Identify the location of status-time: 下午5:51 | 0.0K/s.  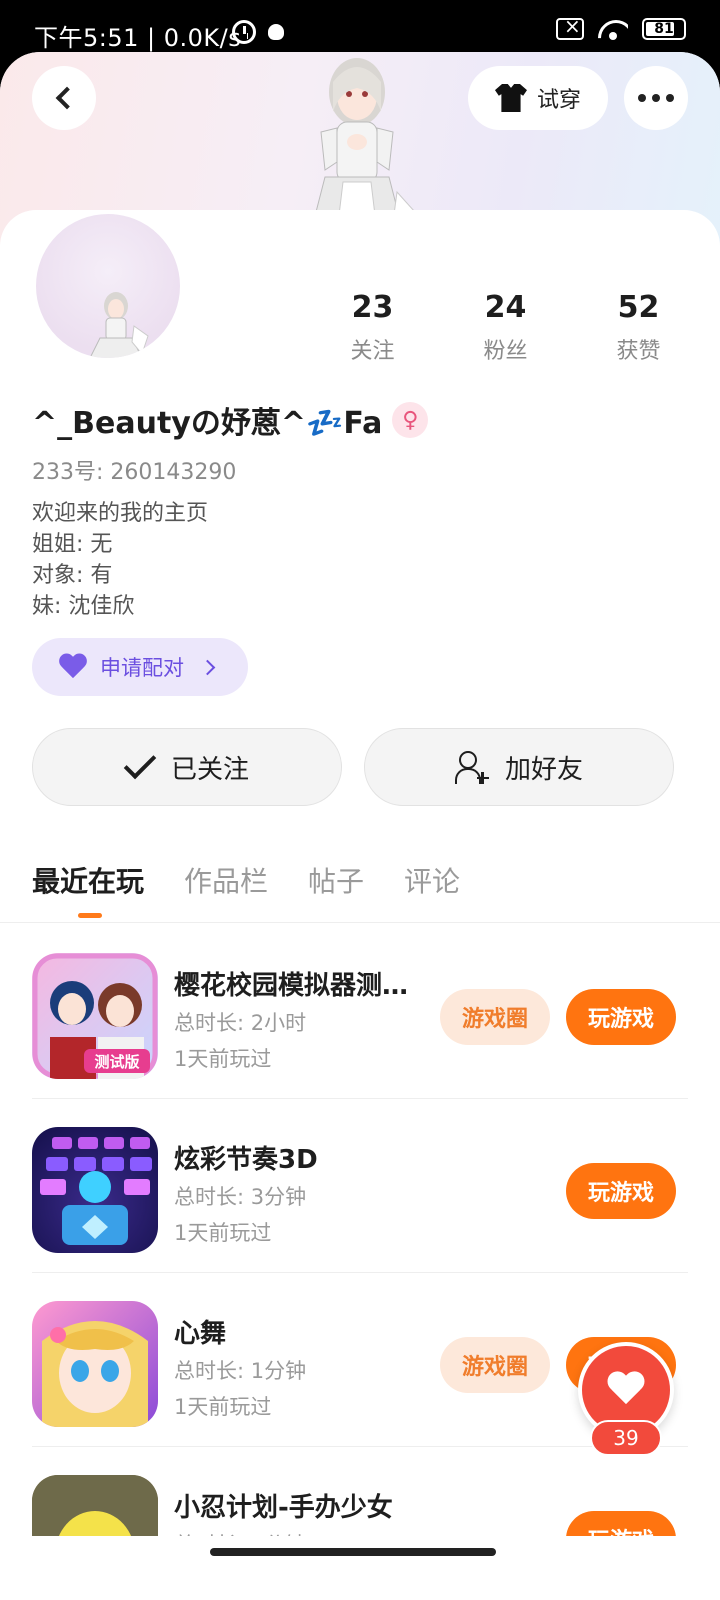
(138, 38).